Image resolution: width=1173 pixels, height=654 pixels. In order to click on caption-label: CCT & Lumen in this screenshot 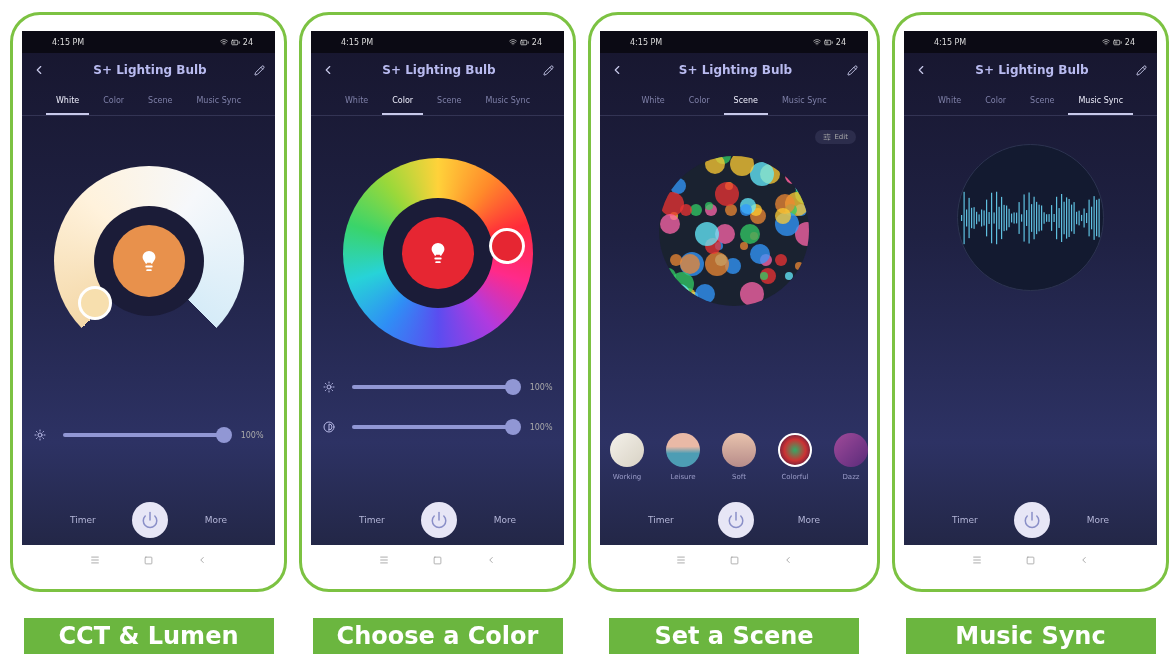, I will do `click(148, 636)`.